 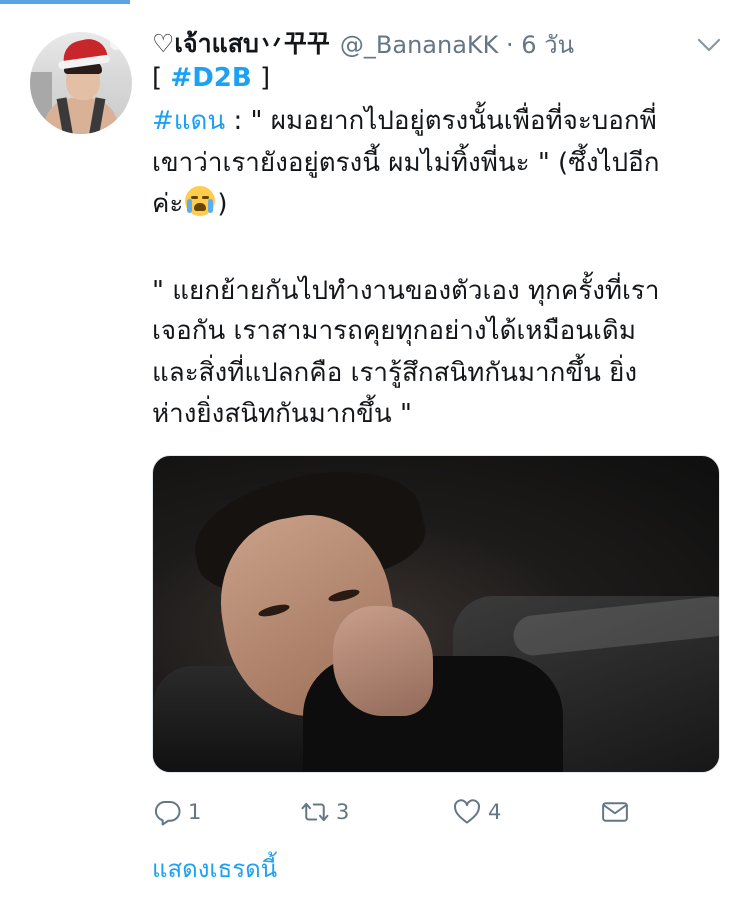 I want to click on retweet-icon, so click(x=315, y=812).